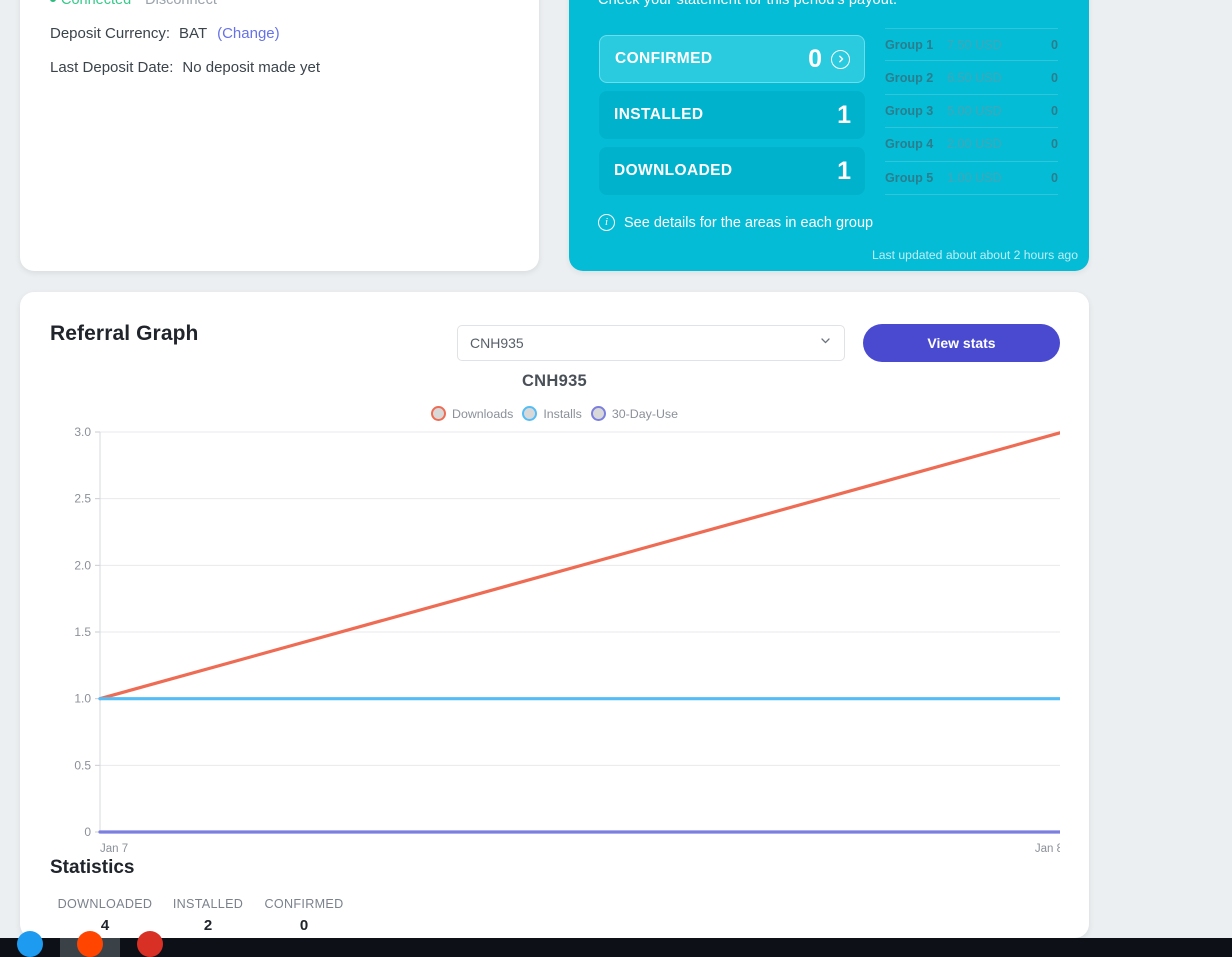 This screenshot has width=1232, height=957. I want to click on payout-stat-label: DOWNLOADED, so click(673, 170).